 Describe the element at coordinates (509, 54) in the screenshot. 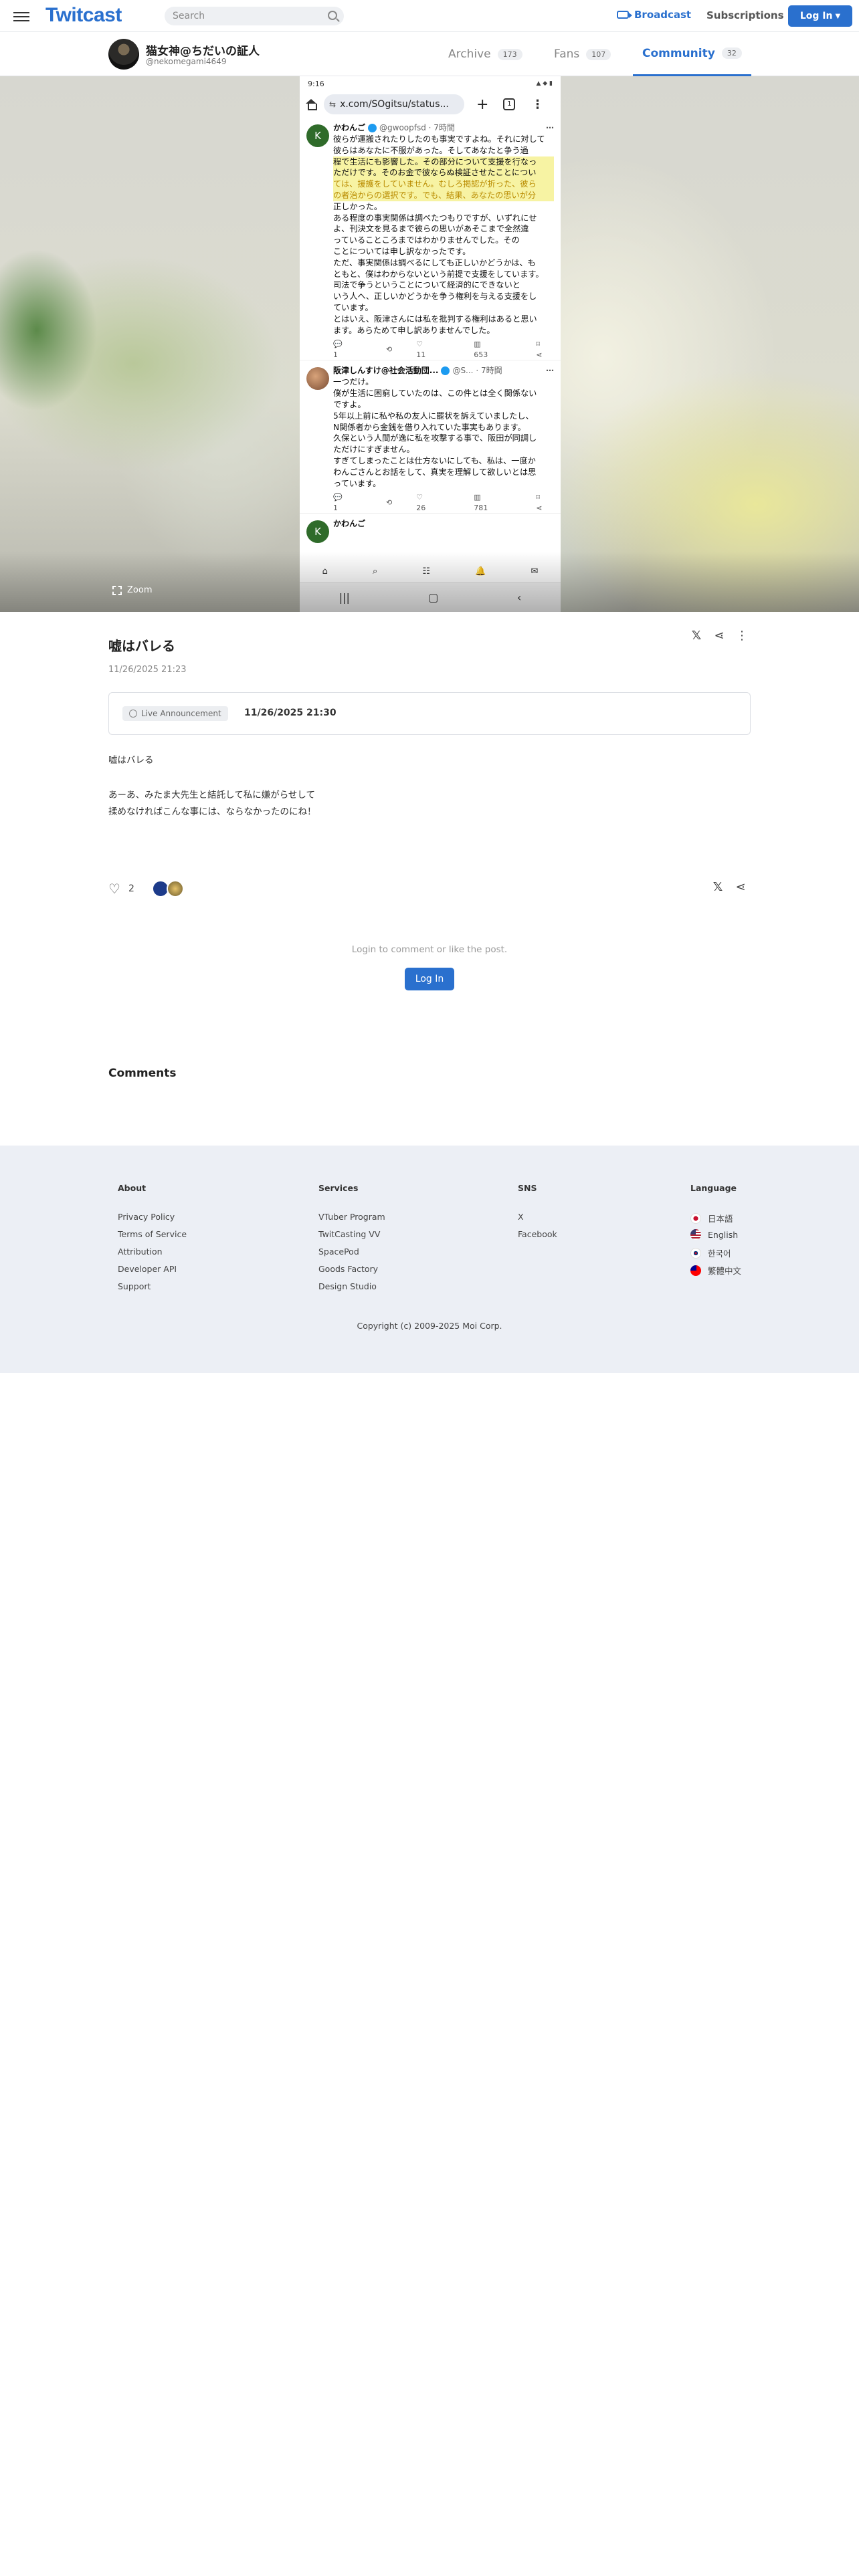

I see `tab-archive-count: 173` at that location.